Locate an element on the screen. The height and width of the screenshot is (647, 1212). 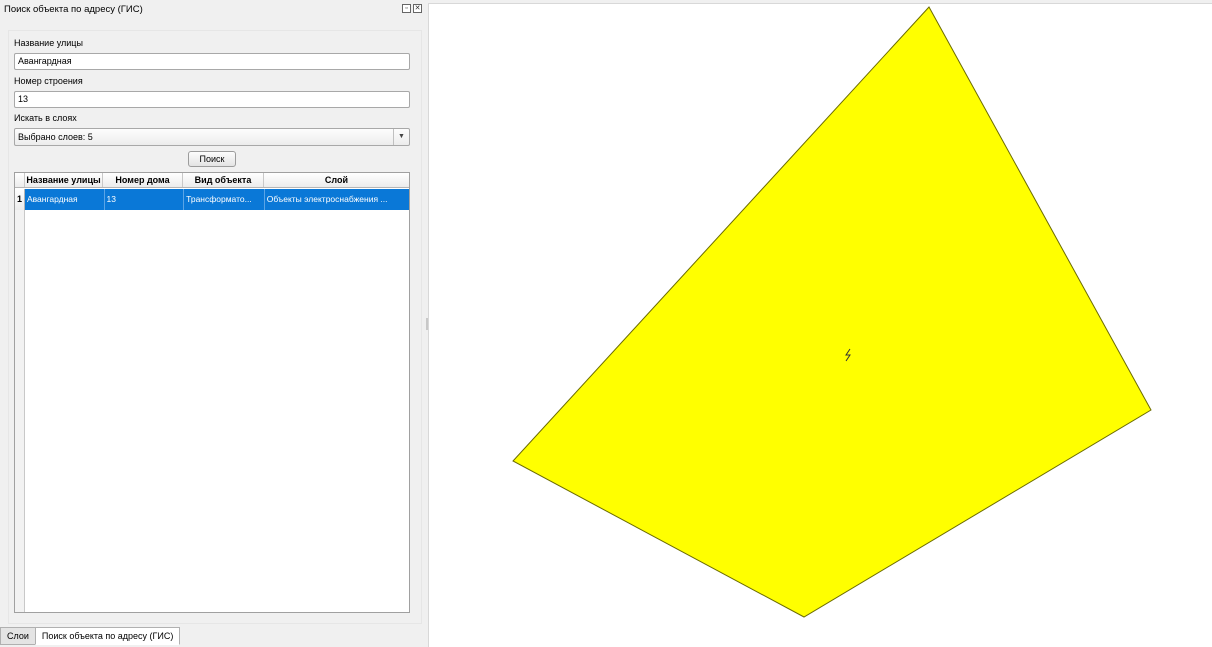
dock-title: Поиск объекта по адресу (ГИС) is located at coordinates (73, 9).